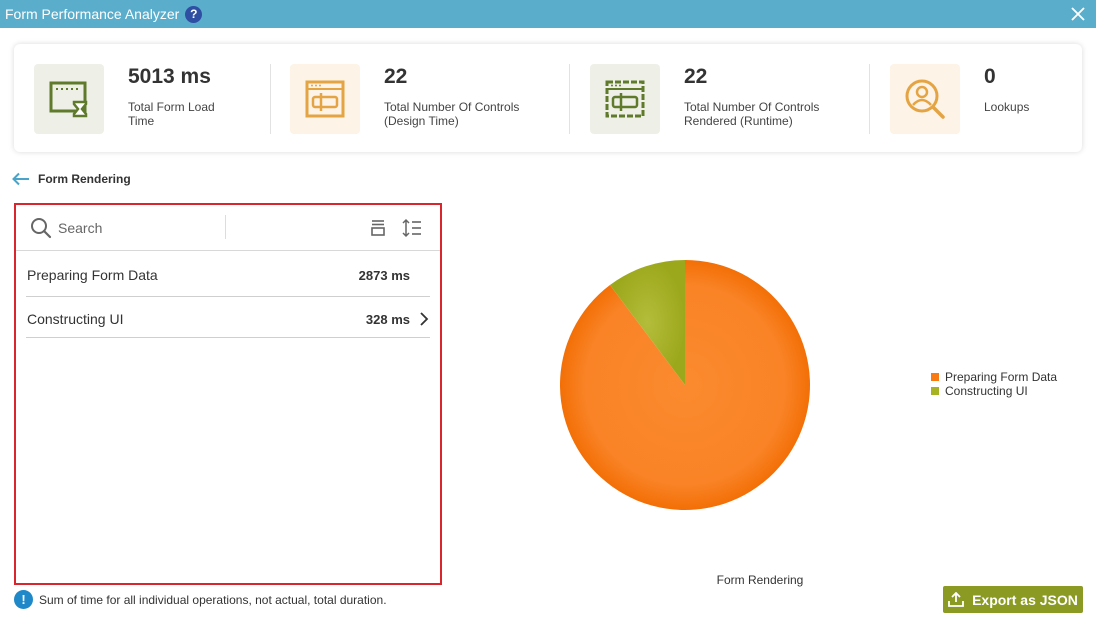  I want to click on list-item: Preparing Form Data 2873 ms, so click(228, 275).